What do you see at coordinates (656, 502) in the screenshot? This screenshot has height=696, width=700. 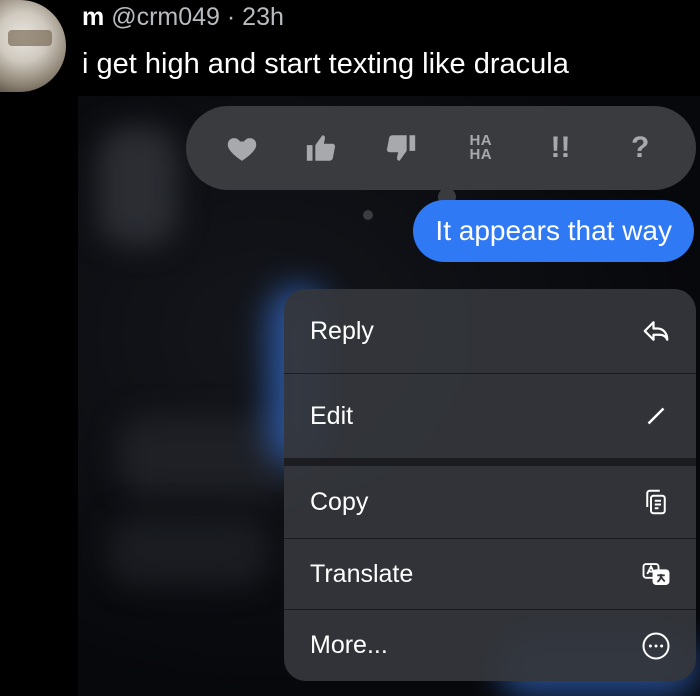 I see `copy-icon` at bounding box center [656, 502].